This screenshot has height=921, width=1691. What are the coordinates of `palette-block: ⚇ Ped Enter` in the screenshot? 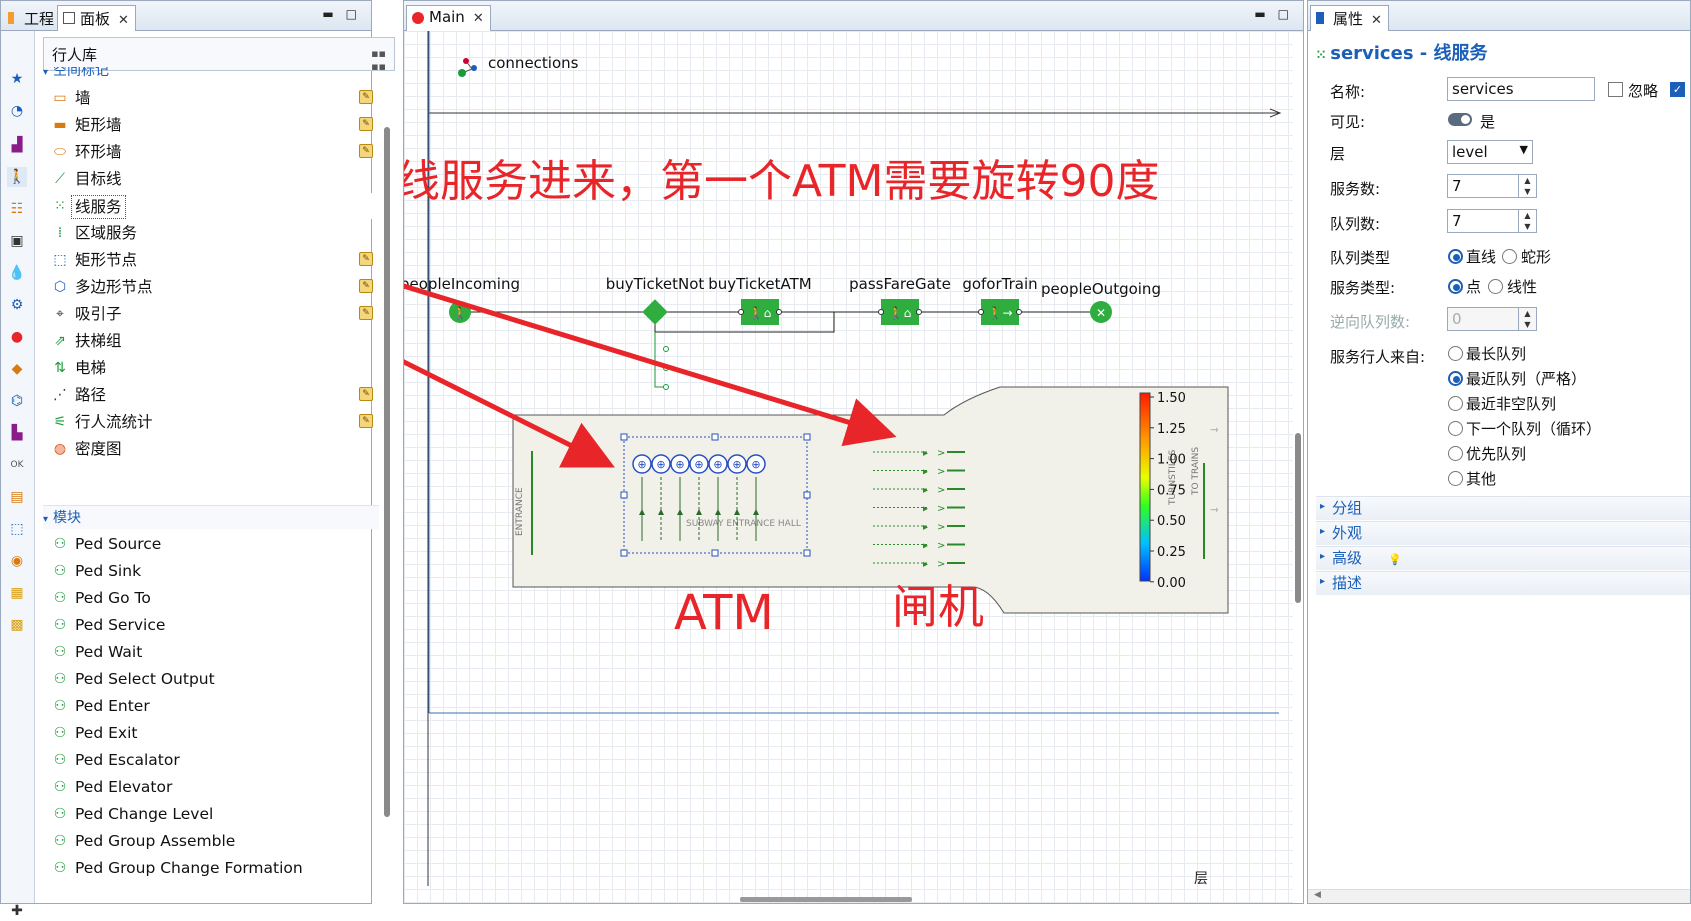 It's located at (210, 706).